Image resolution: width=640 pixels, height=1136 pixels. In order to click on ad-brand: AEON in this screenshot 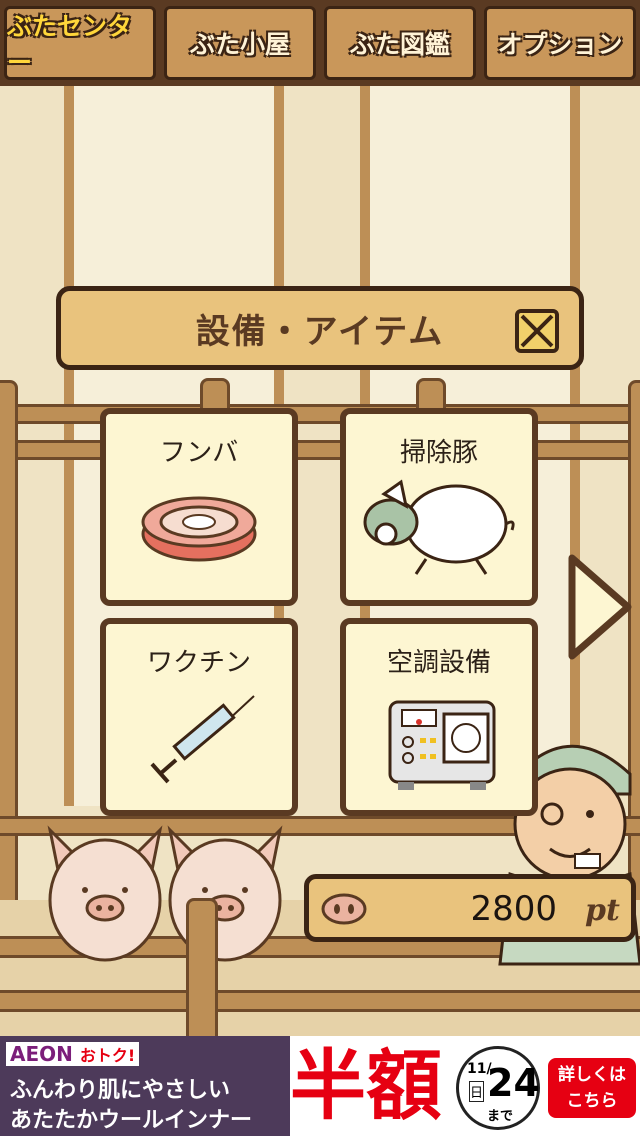, I will do `click(41, 1054)`.